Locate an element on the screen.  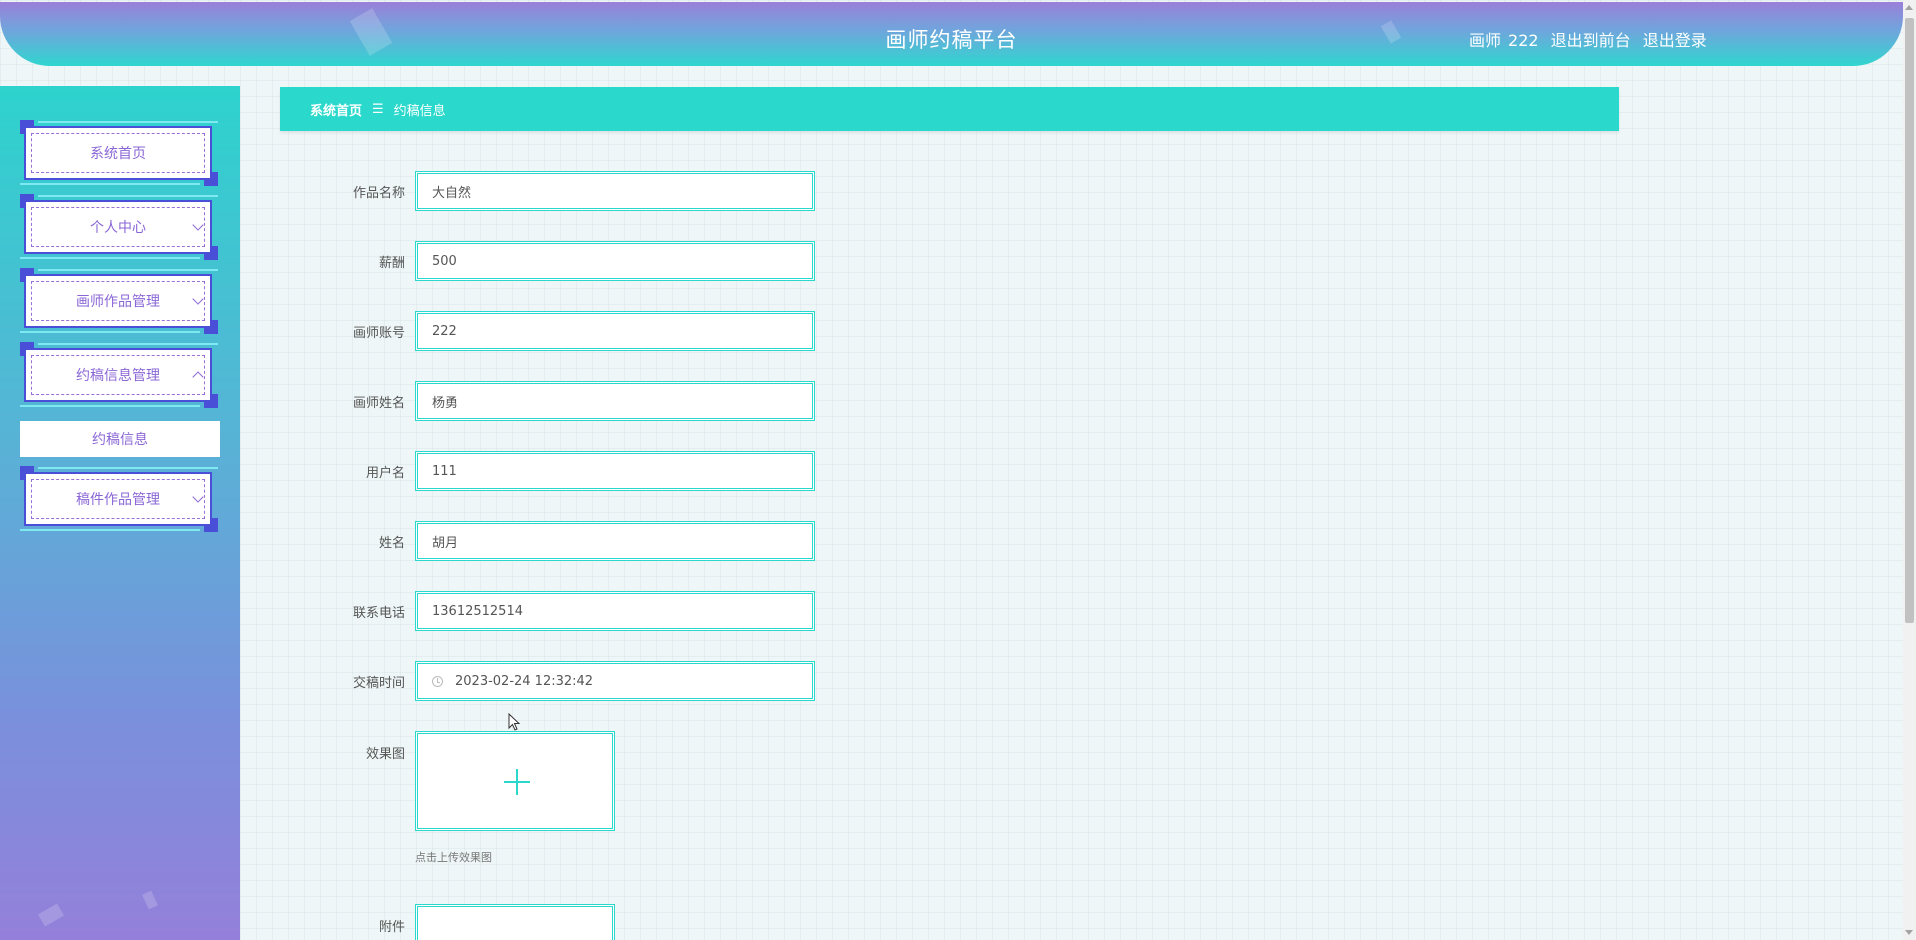
user-role: 画师 is located at coordinates (1485, 40).